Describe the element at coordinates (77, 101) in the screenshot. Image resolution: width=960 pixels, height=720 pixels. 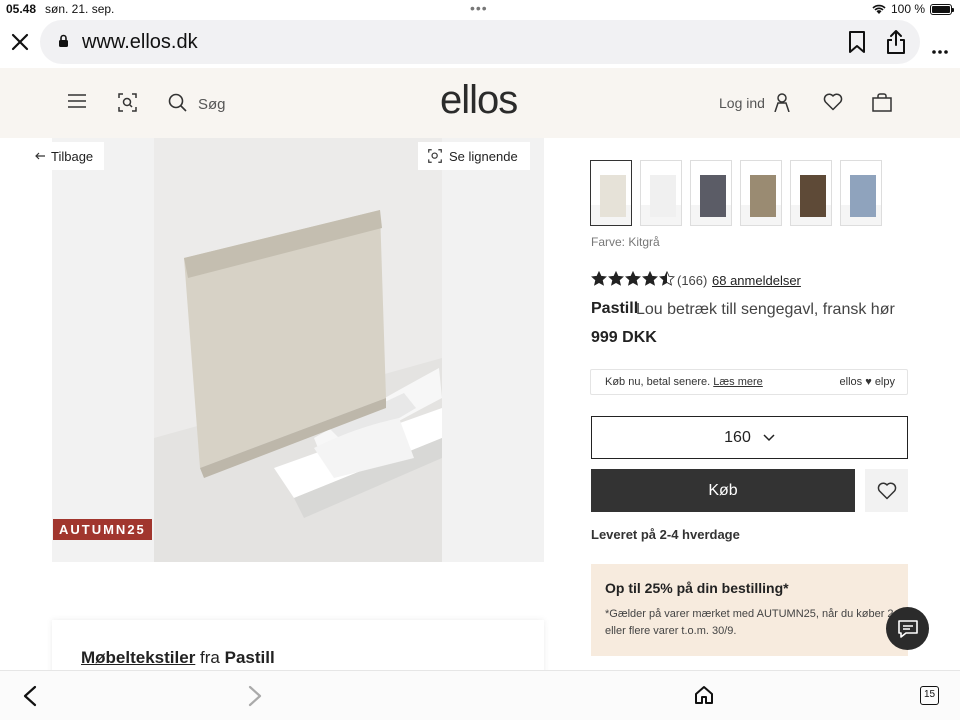
I see `menu-icon` at that location.